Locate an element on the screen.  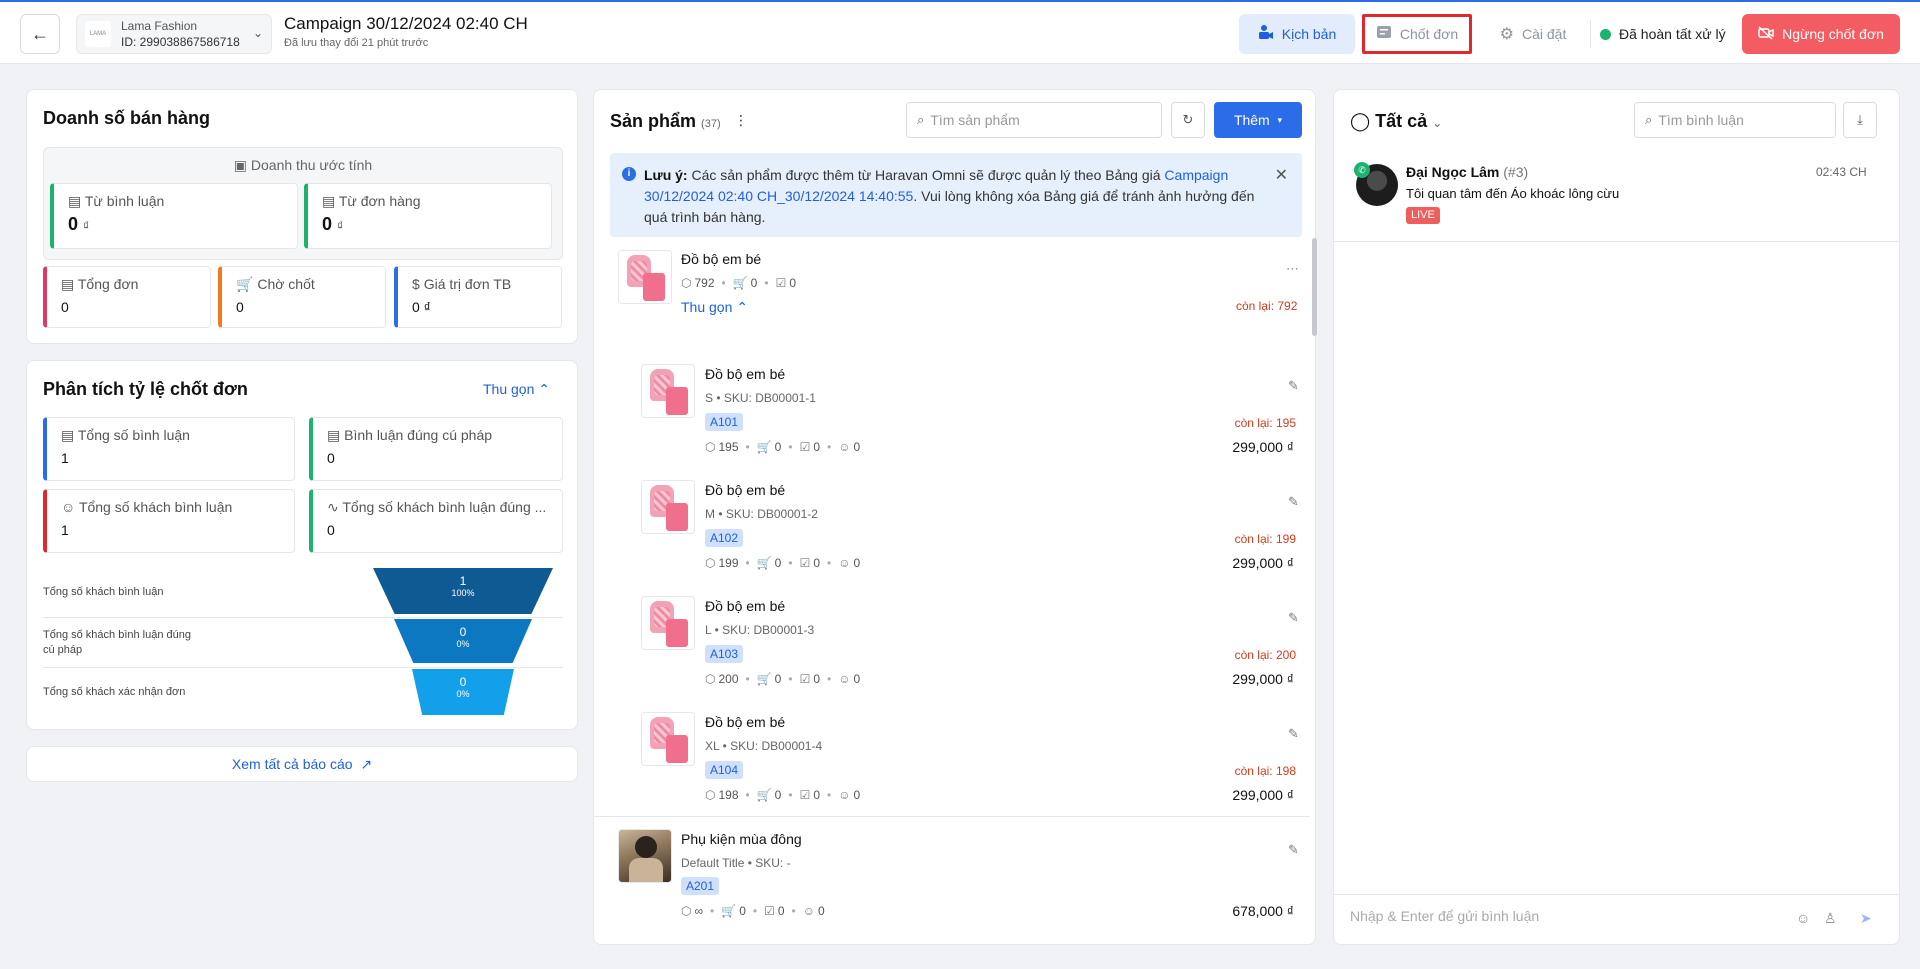
view-all-reports-button: Xem tất cả báo cáo ↗ is located at coordinates (302, 764).